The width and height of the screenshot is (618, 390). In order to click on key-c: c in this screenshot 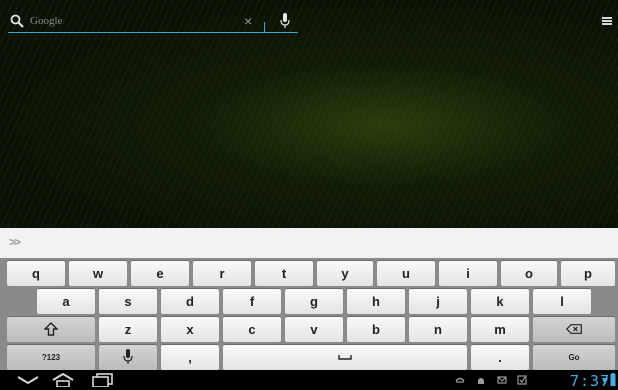, I will do `click(252, 329)`.